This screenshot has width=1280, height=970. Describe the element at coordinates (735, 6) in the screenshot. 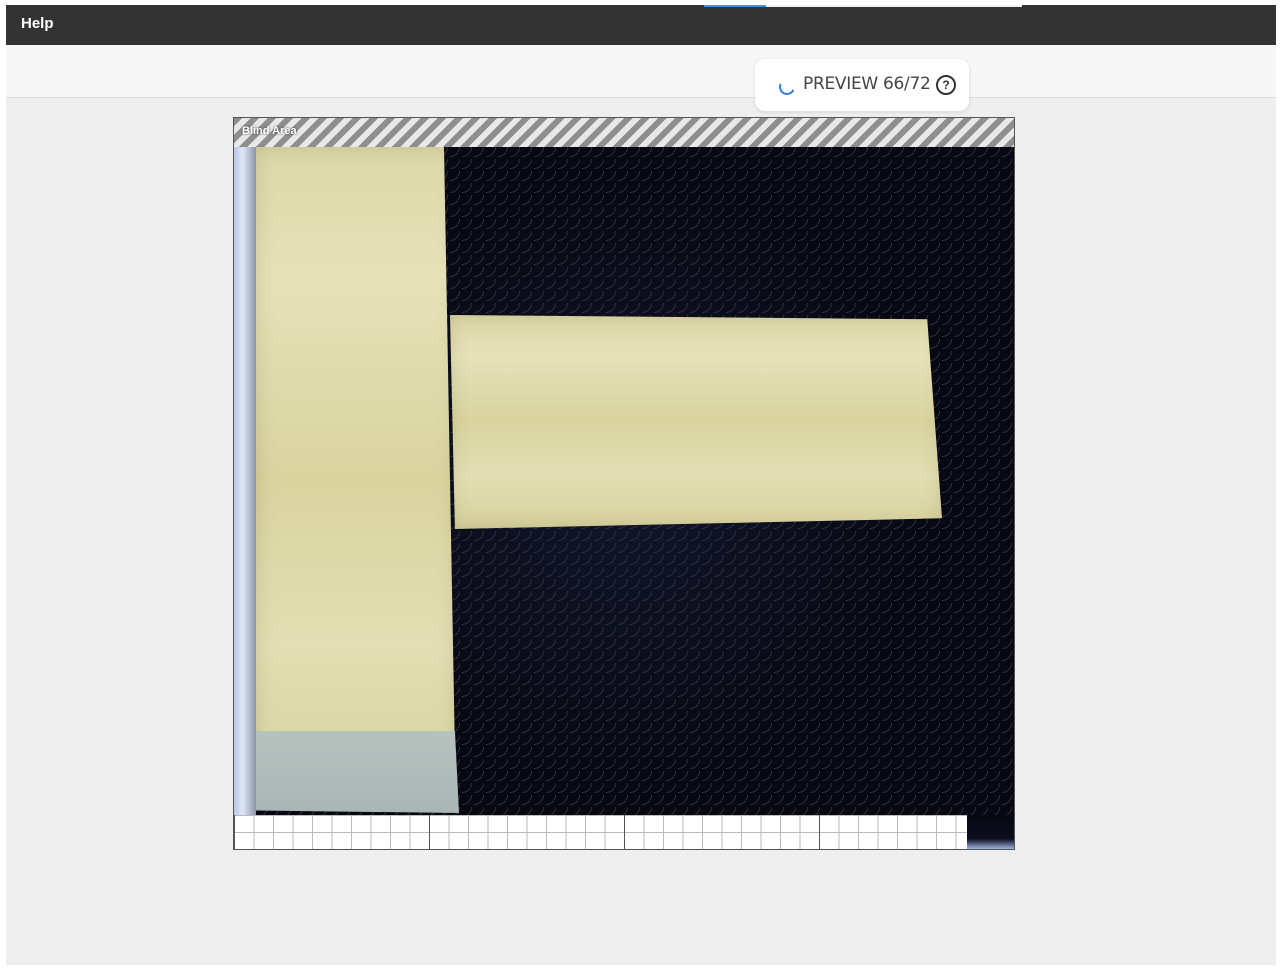

I see `menubar-accent-line` at that location.